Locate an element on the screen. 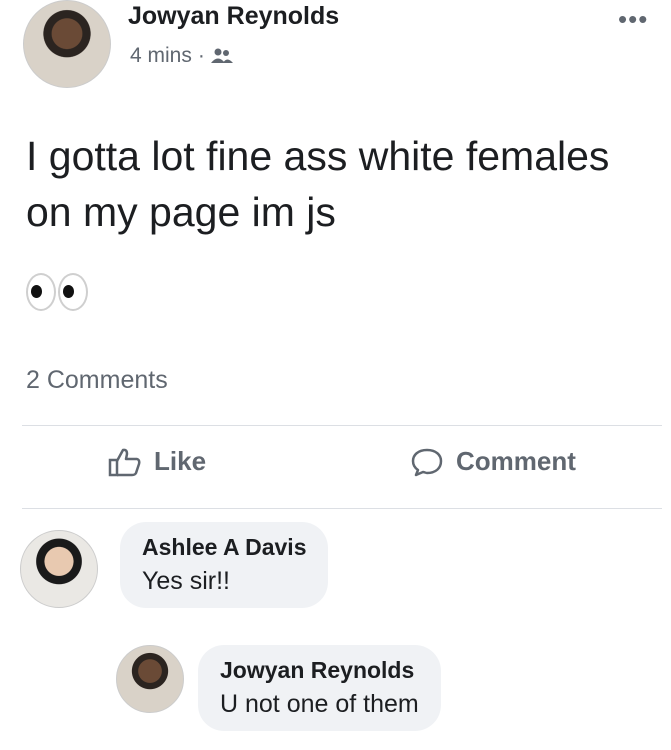  like-button: Like is located at coordinates (157, 461).